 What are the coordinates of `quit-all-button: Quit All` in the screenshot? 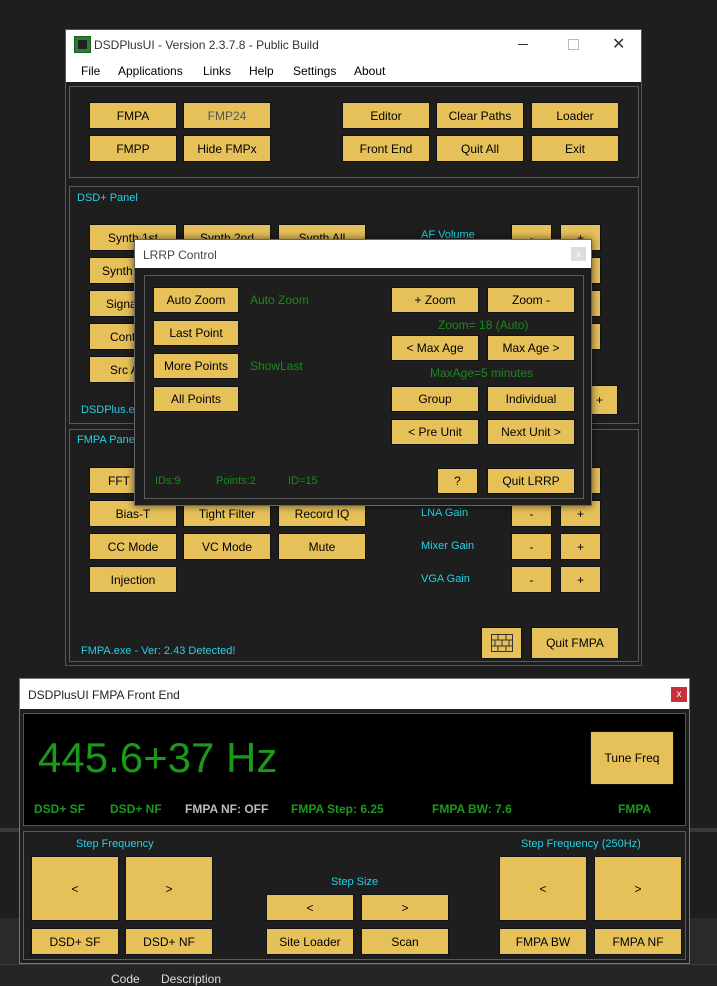 It's located at (480, 148).